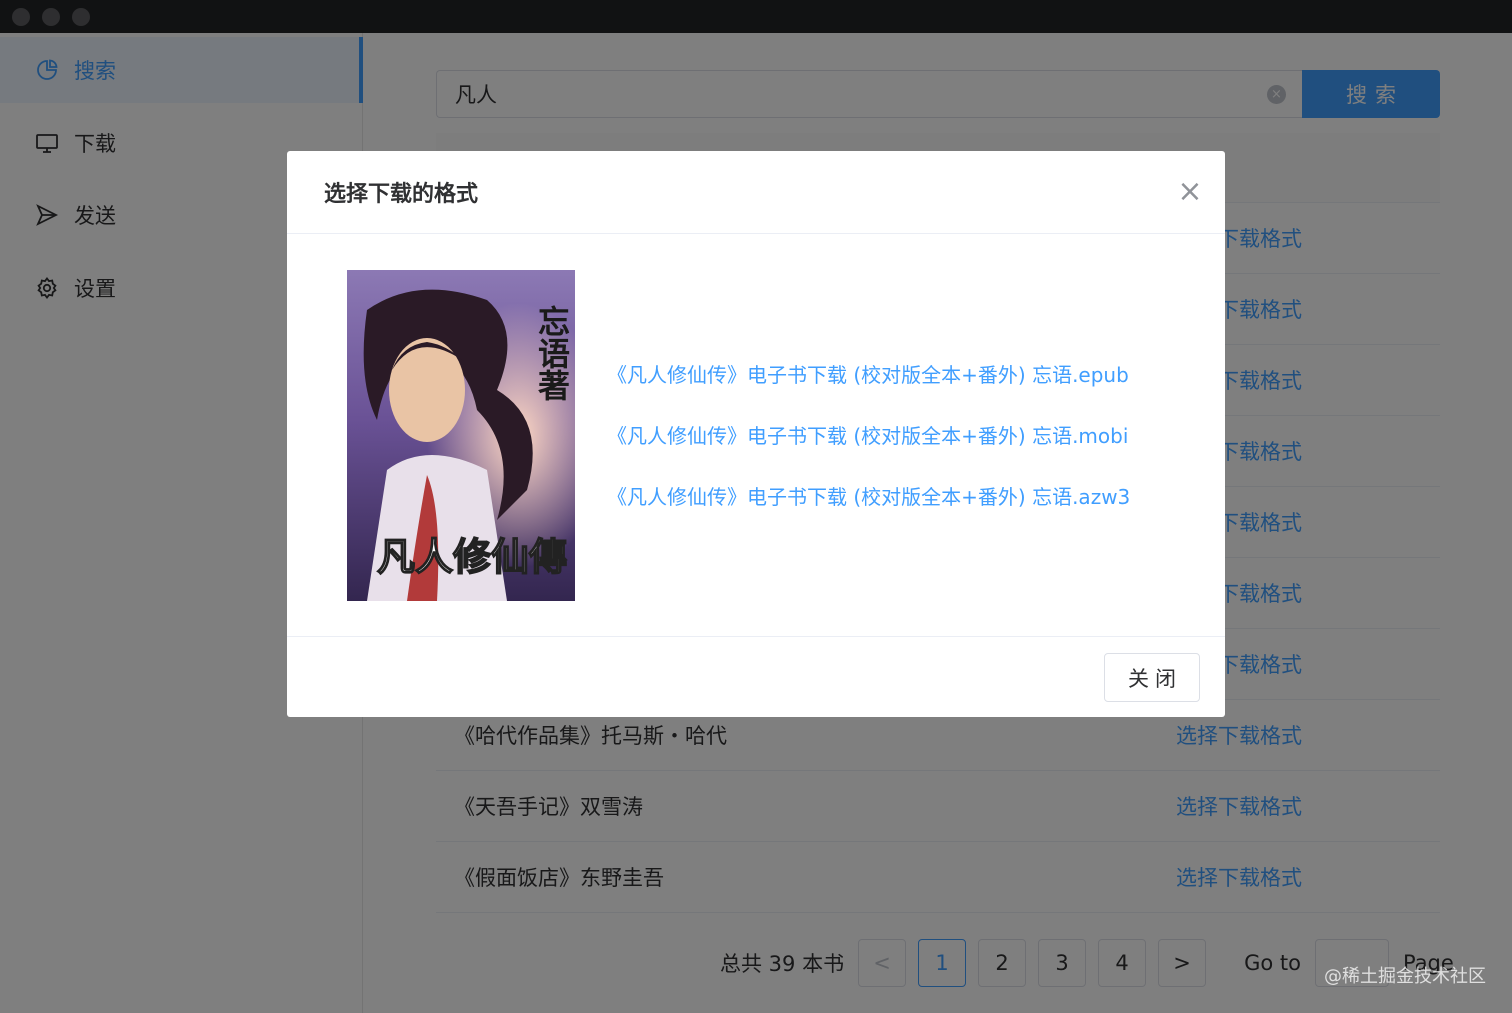  I want to click on dialog-title: 选择下载的格式, so click(401, 194).